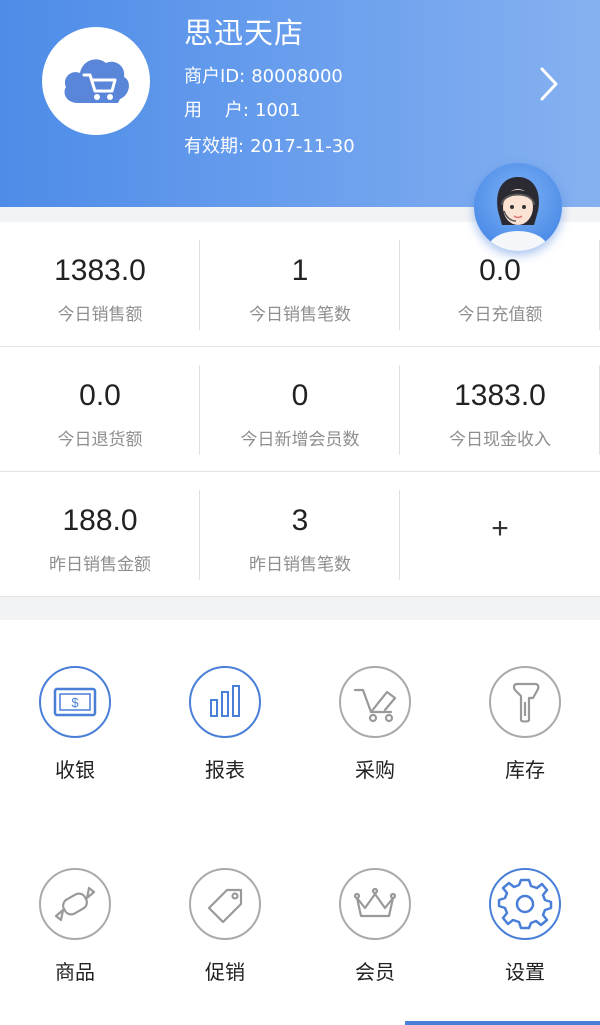 The height and width of the screenshot is (1025, 600). I want to click on stat-today-orders: 1 今日销售笔数, so click(300, 284).